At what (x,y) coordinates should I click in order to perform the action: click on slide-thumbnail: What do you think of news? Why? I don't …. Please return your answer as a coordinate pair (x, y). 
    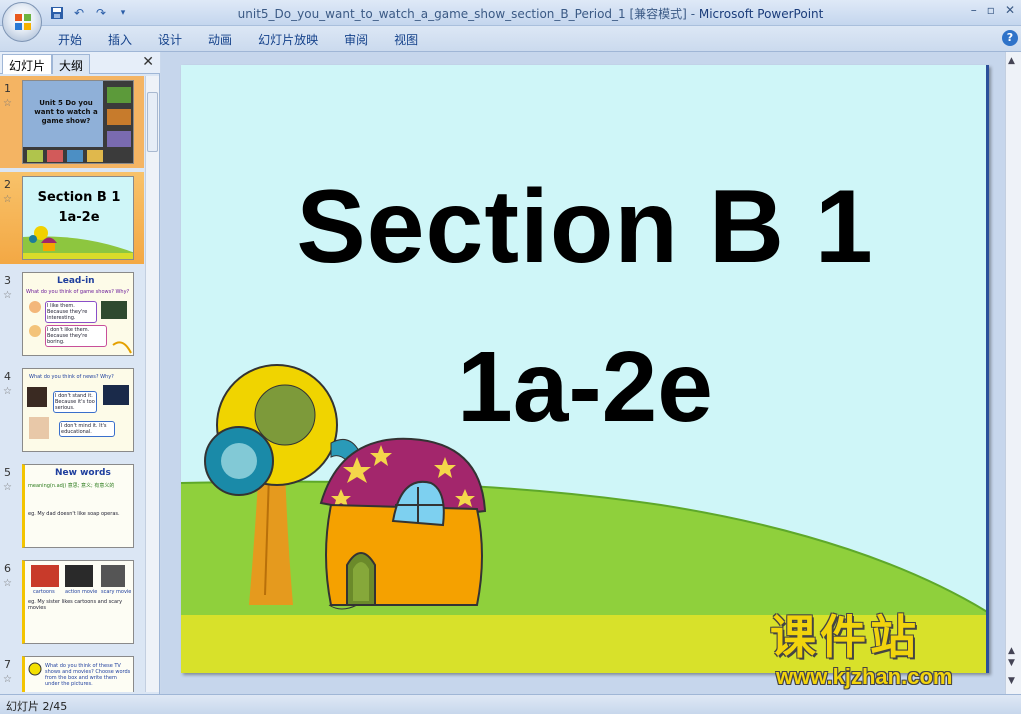
    Looking at the image, I should click on (78, 410).